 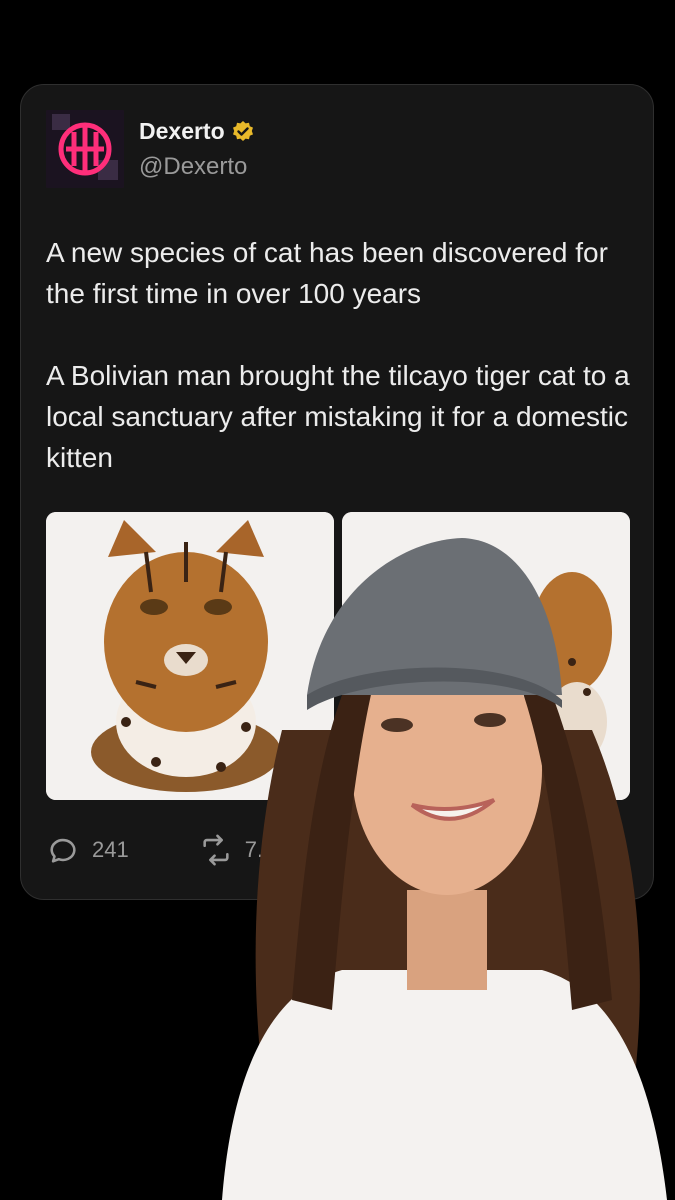 What do you see at coordinates (63, 850) in the screenshot?
I see `reply-icon` at bounding box center [63, 850].